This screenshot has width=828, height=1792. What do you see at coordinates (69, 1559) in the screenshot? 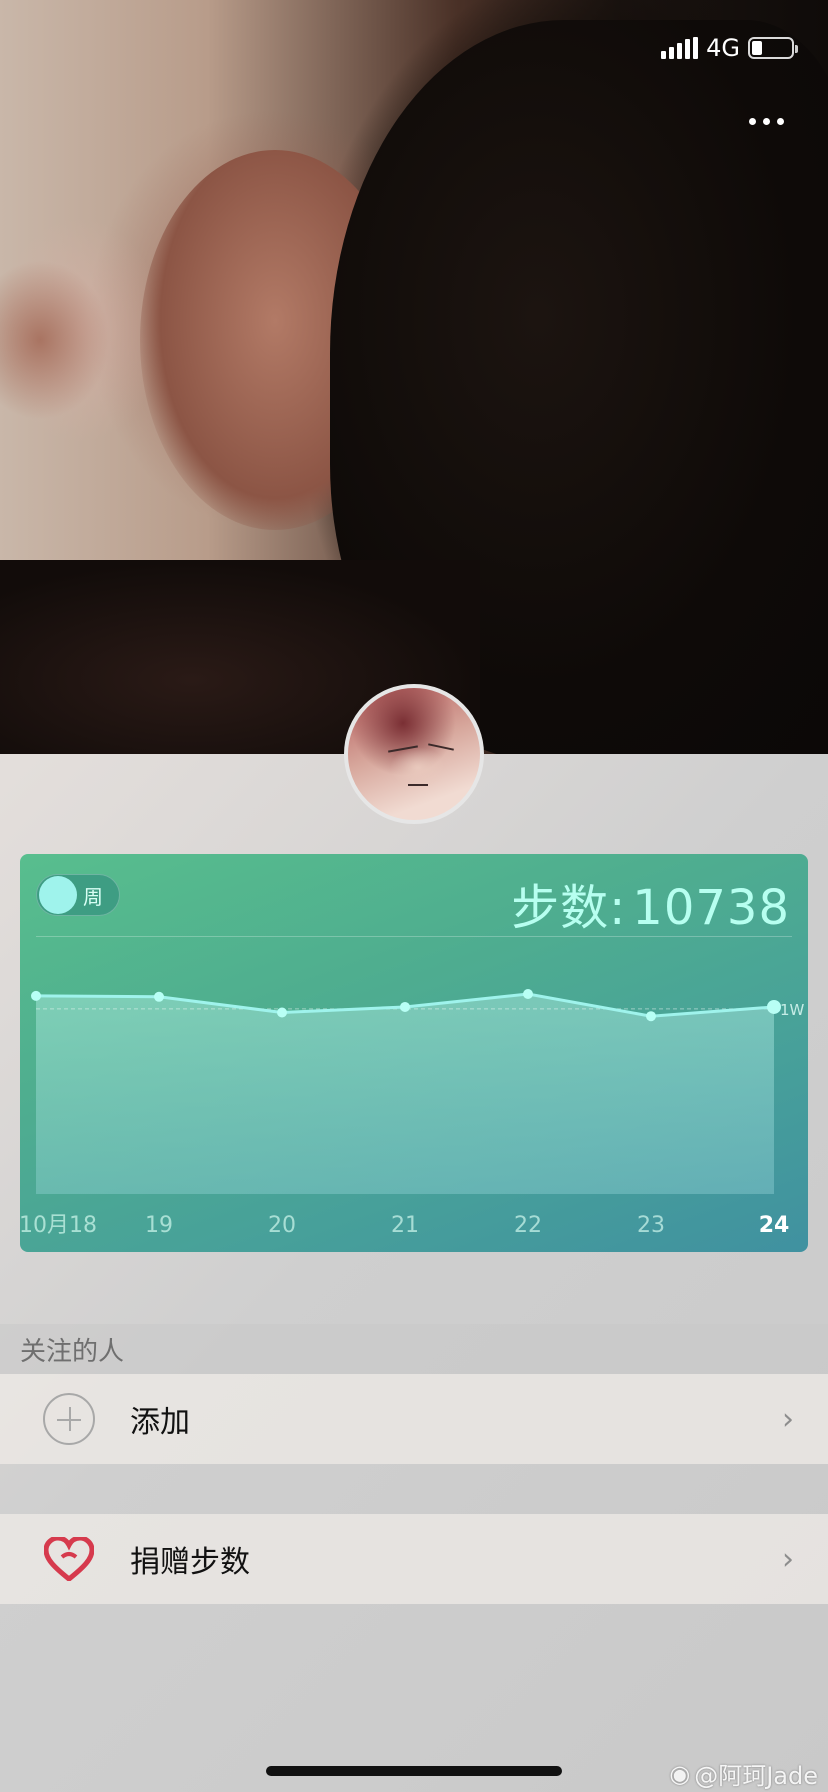
I see `heart-icon` at bounding box center [69, 1559].